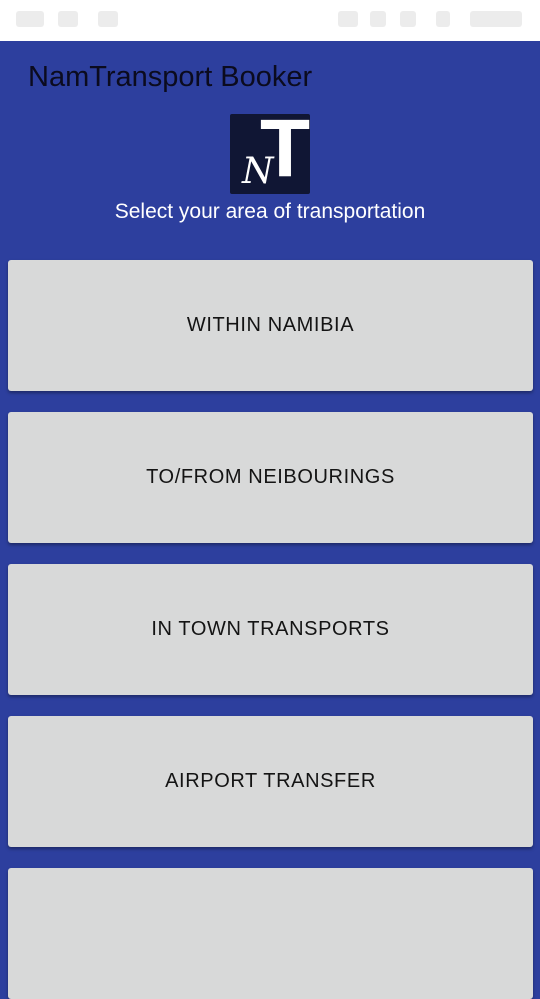 Image resolution: width=540 pixels, height=999 pixels. Describe the element at coordinates (270, 933) in the screenshot. I see `partially-visible-option-button` at that location.